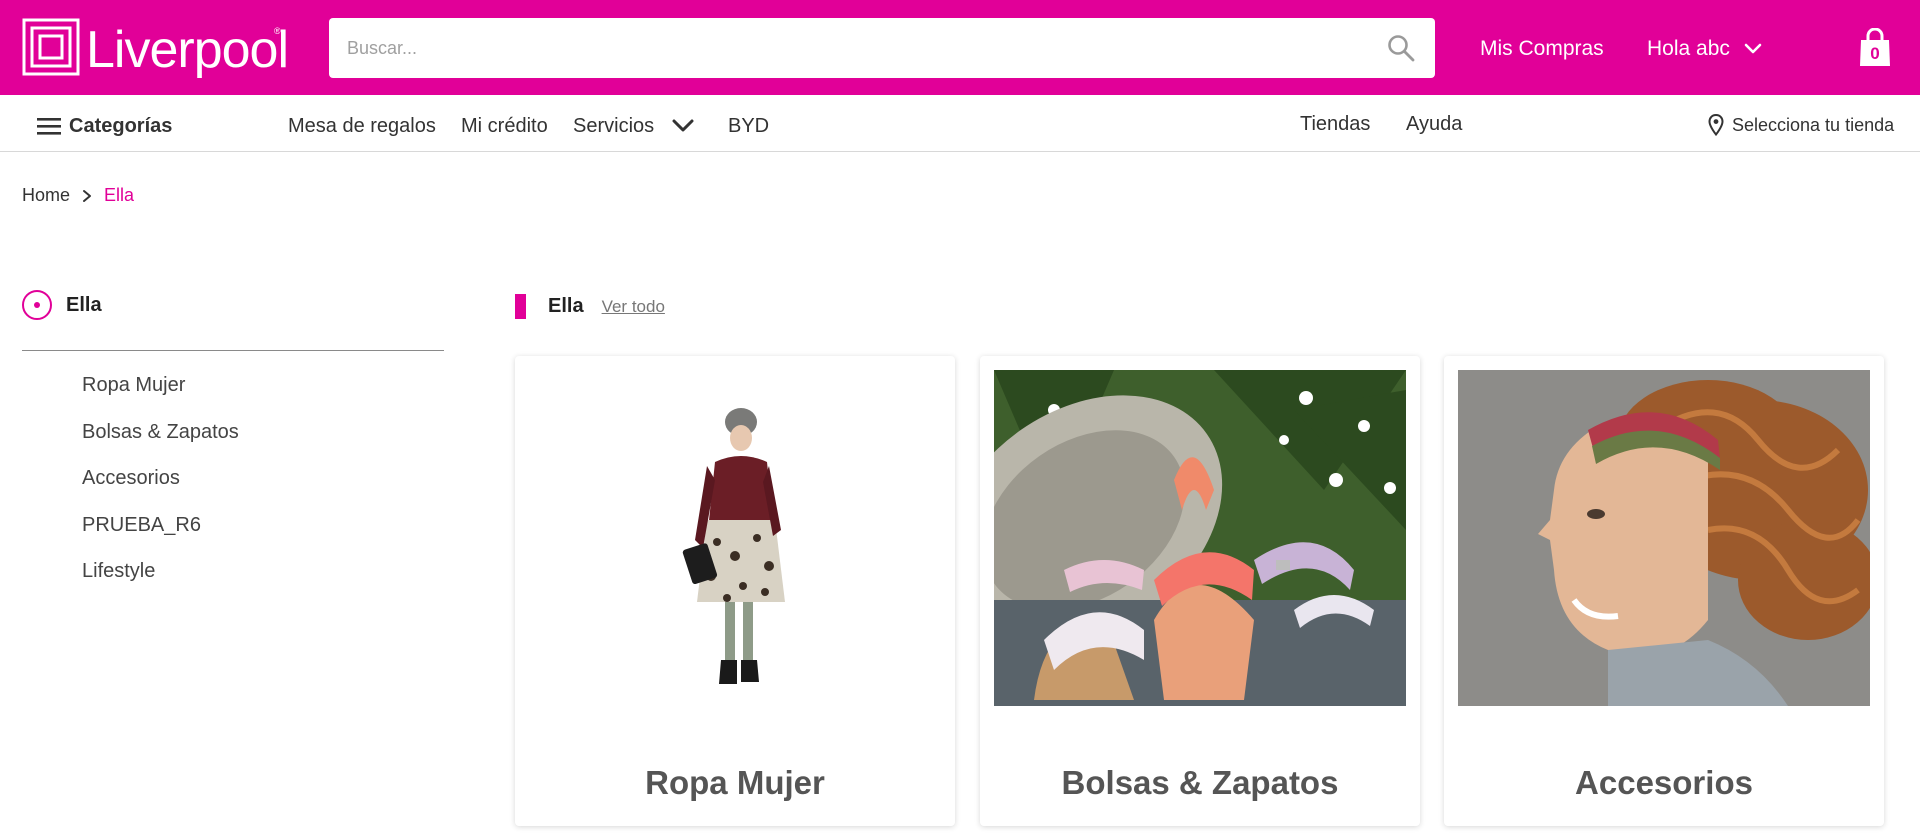  I want to click on see-all-link: Ver todo, so click(633, 307).